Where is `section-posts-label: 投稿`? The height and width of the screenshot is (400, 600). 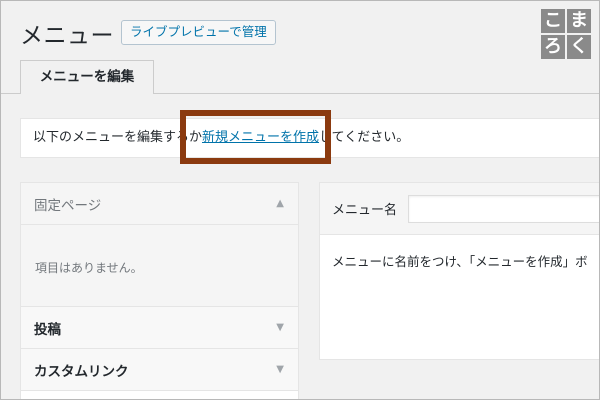
section-posts-label: 投稿 is located at coordinates (47, 329).